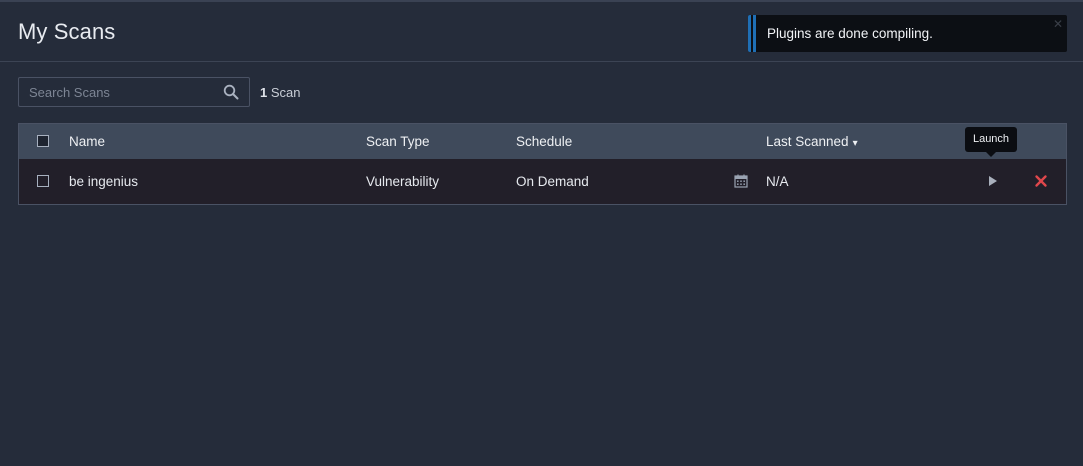 The width and height of the screenshot is (1083, 466). What do you see at coordinates (552, 181) in the screenshot?
I see `scan-schedule: On Demand` at bounding box center [552, 181].